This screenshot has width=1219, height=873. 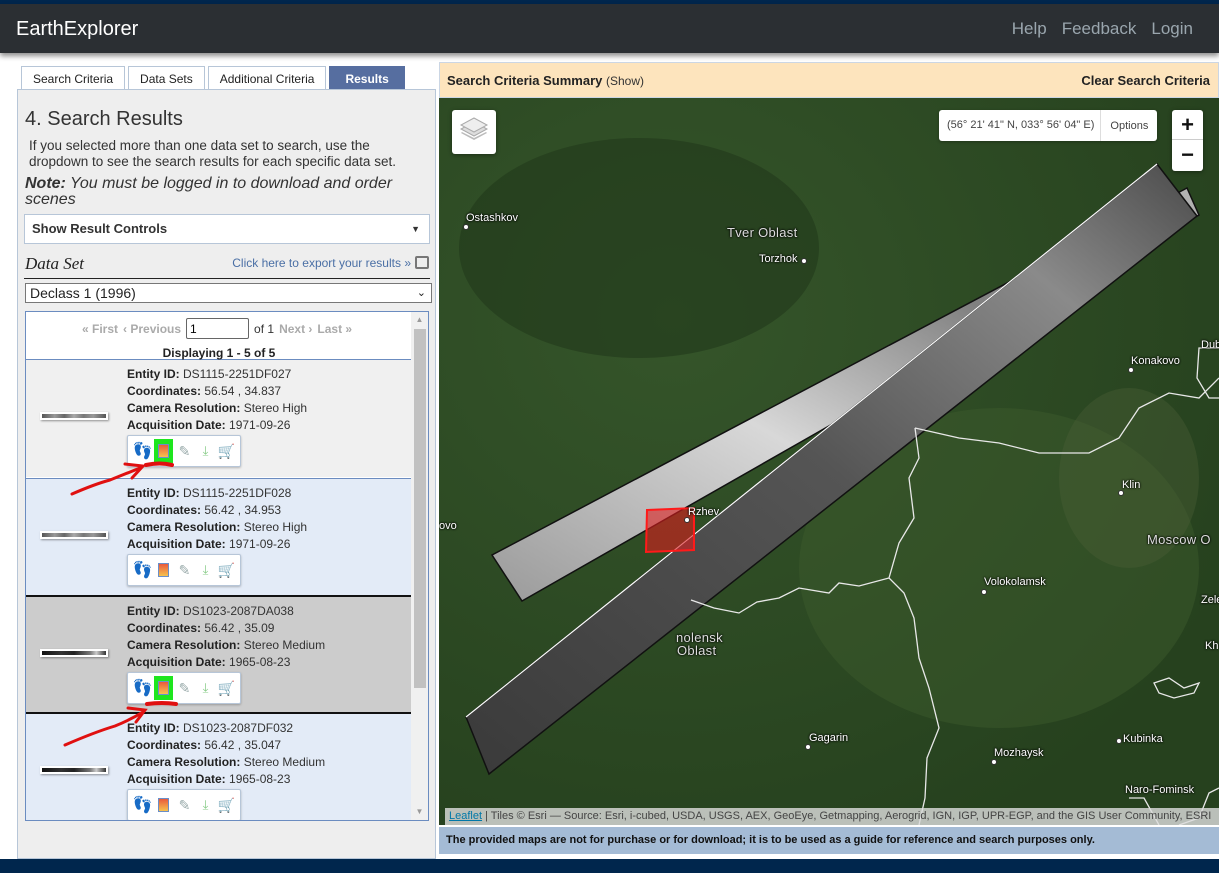 I want to click on map-label-dubna: Dub, so click(x=1210, y=345).